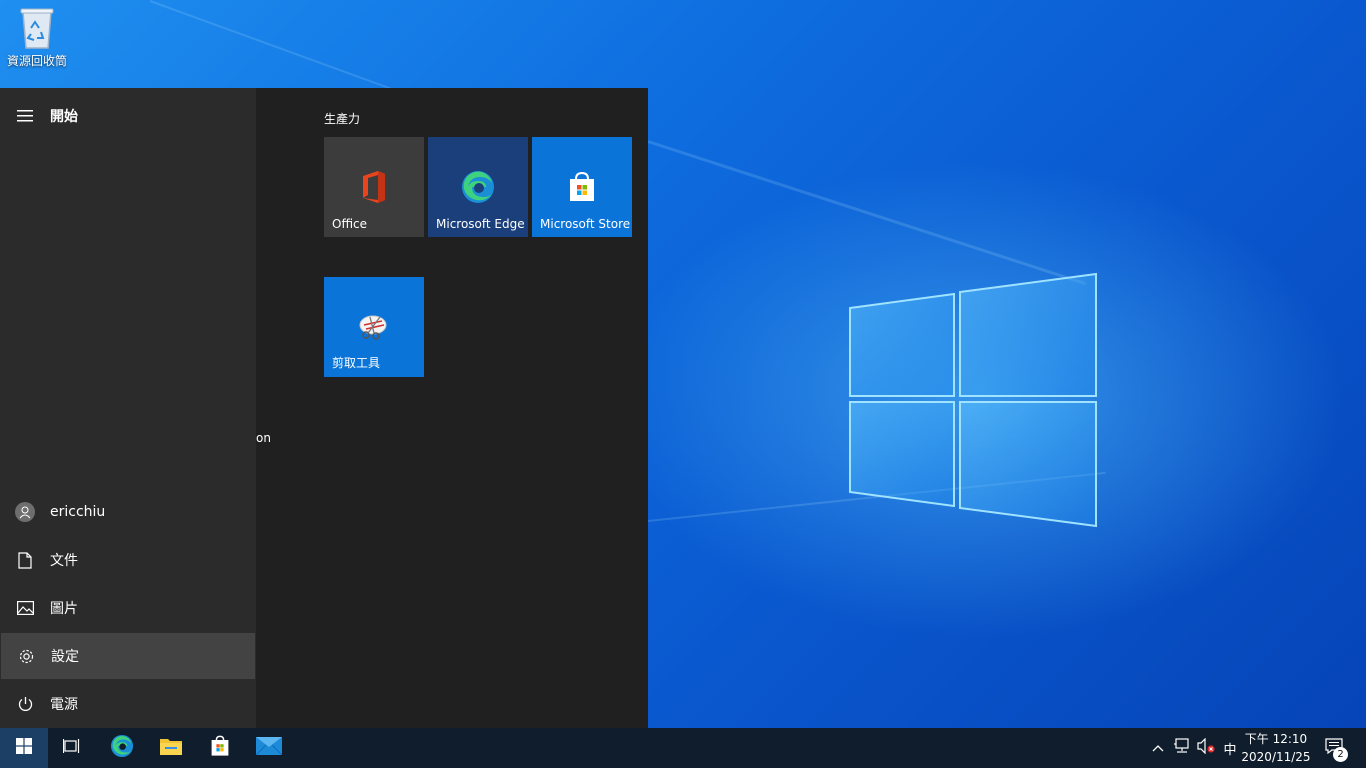 The width and height of the screenshot is (1366, 768). I want to click on start-menu-expand-button: 開始, so click(128, 116).